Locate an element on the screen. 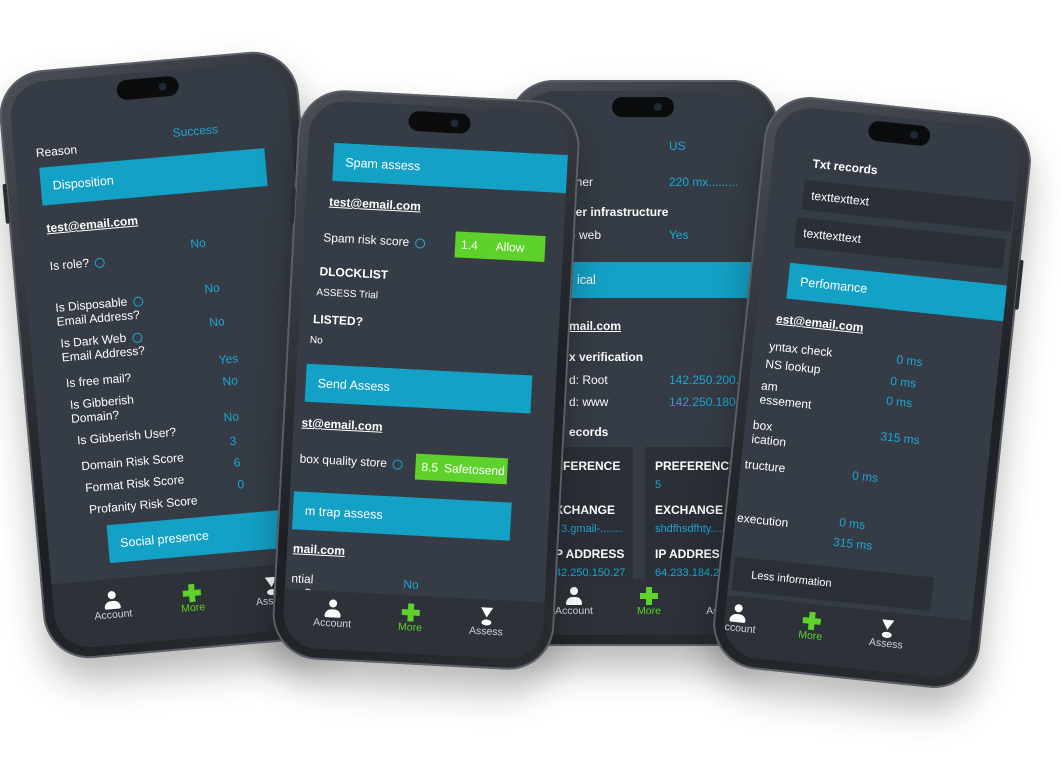 The height and width of the screenshot is (768, 1061). row-value: 0 is located at coordinates (240, 484).